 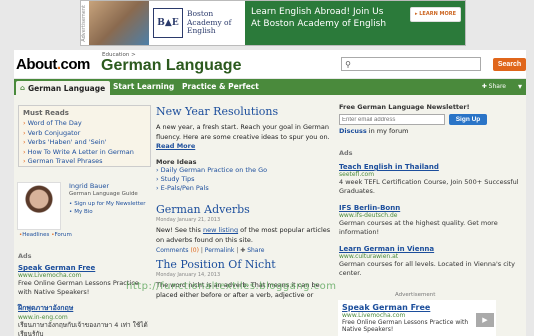 What do you see at coordinates (168, 23) in the screenshot?
I see `banner-logo: B▲E` at bounding box center [168, 23].